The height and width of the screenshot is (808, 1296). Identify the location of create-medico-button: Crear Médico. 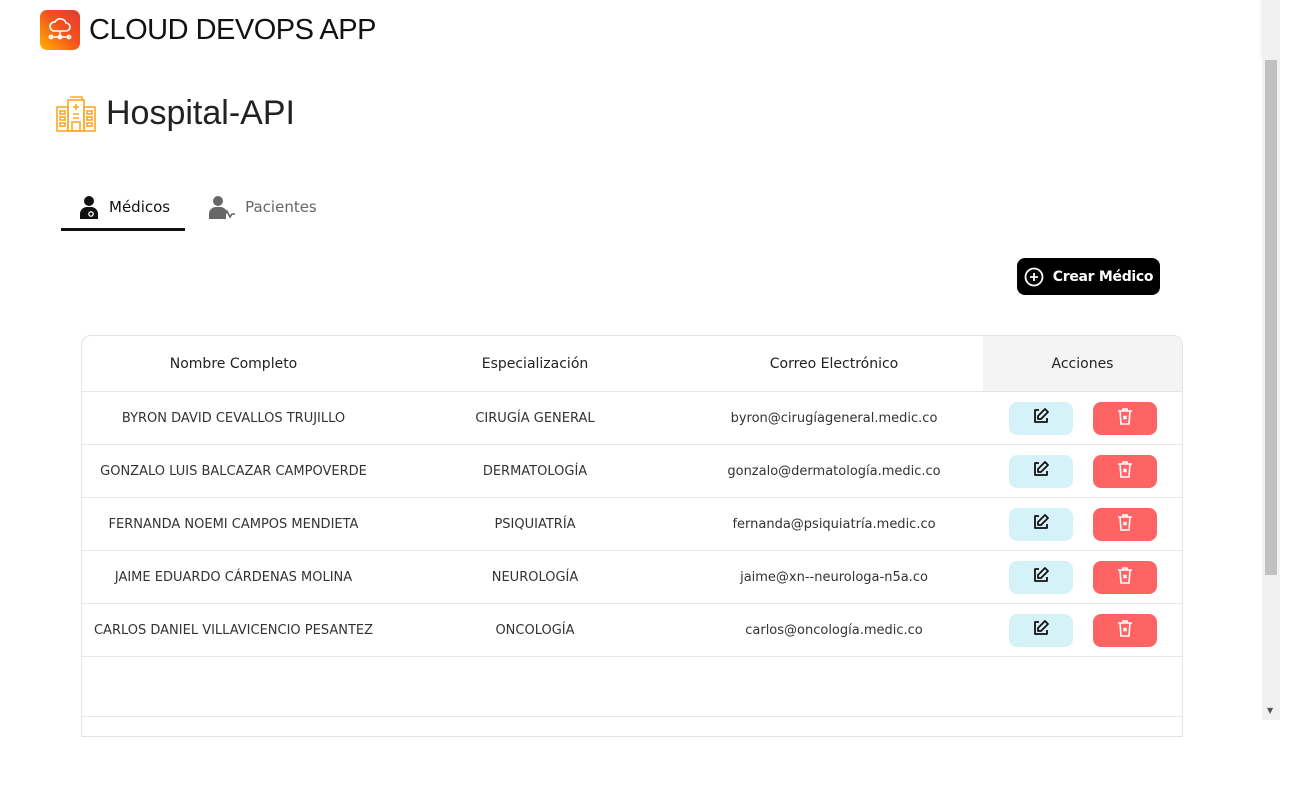
(1088, 276).